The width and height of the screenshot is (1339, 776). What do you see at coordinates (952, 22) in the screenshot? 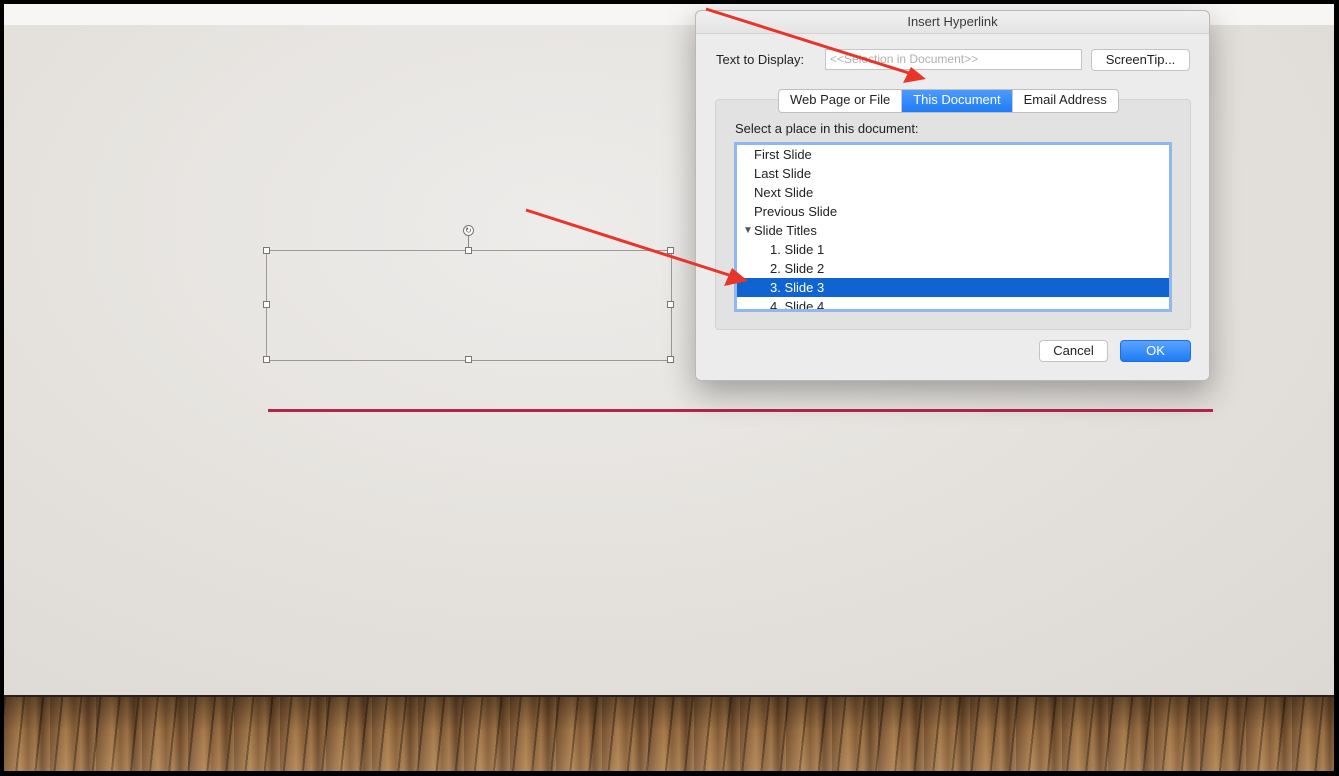
I see `dialog-title: Insert Hyperlink` at bounding box center [952, 22].